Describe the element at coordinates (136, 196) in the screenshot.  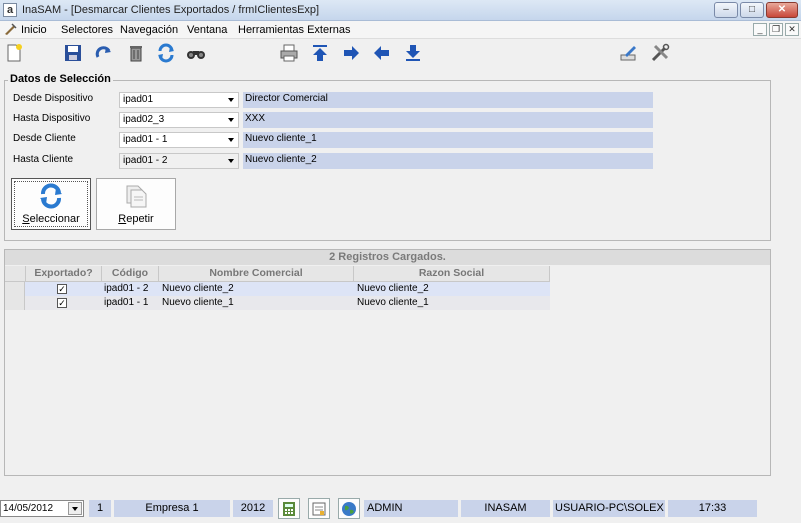
I see `copy-pages-icon` at that location.